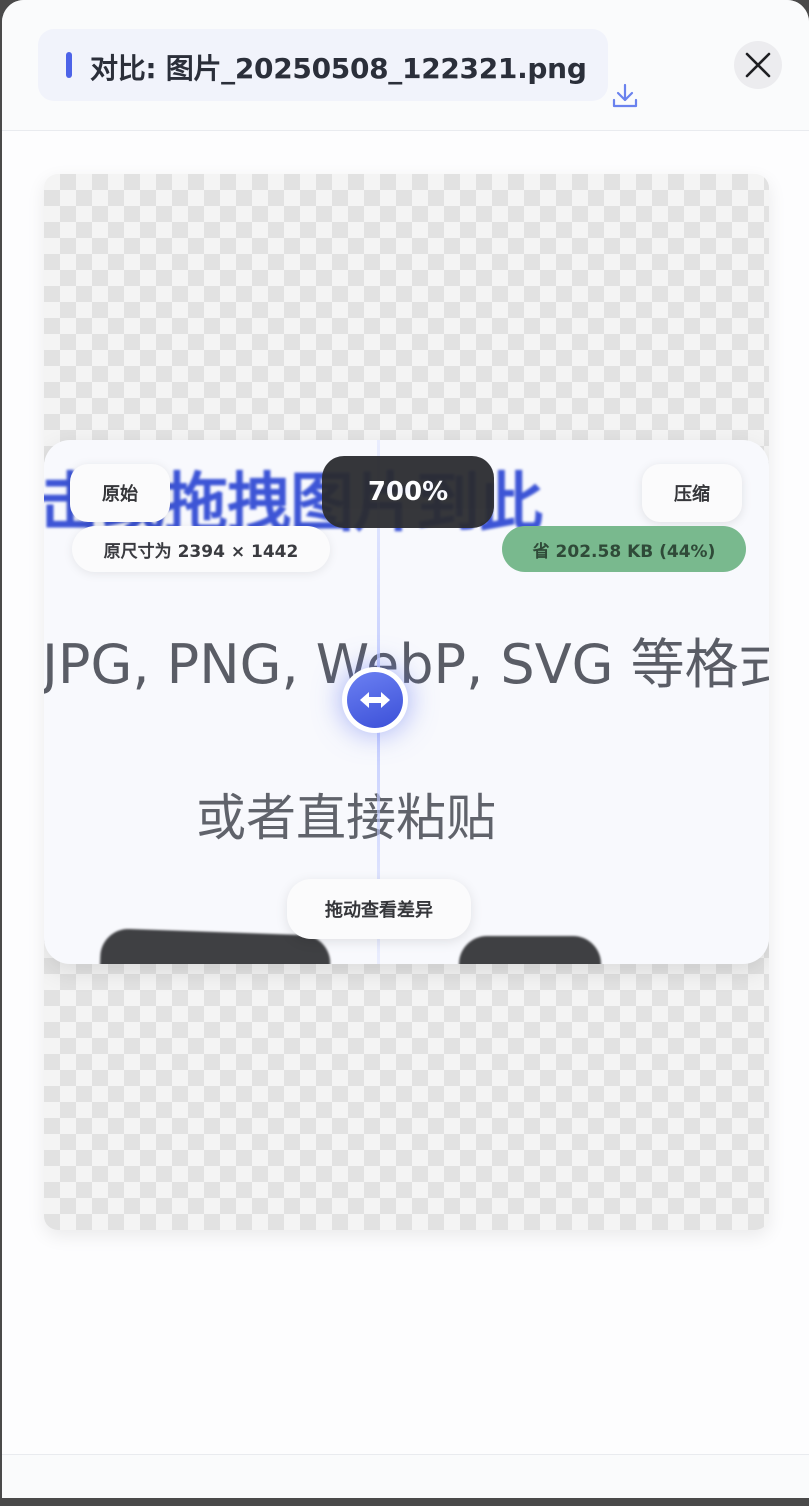  I want to click on arrows-horizontal-icon, so click(375, 700).